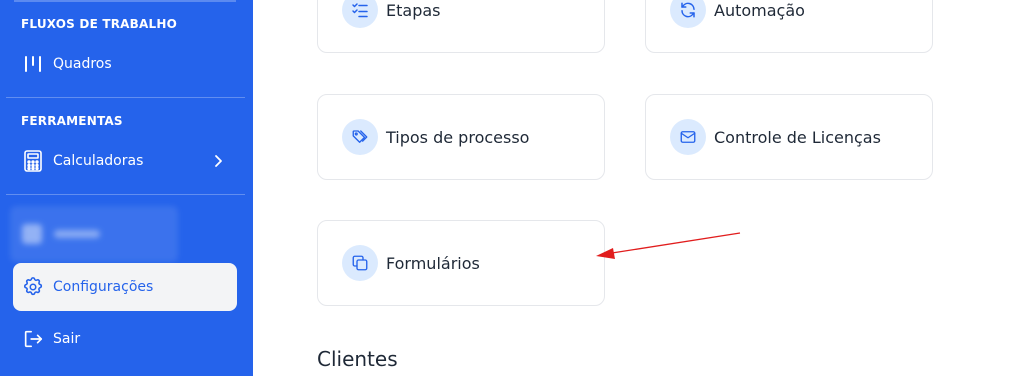 This screenshot has height=376, width=1029. Describe the element at coordinates (458, 137) in the screenshot. I see `card-label: Tipos de processo` at that location.